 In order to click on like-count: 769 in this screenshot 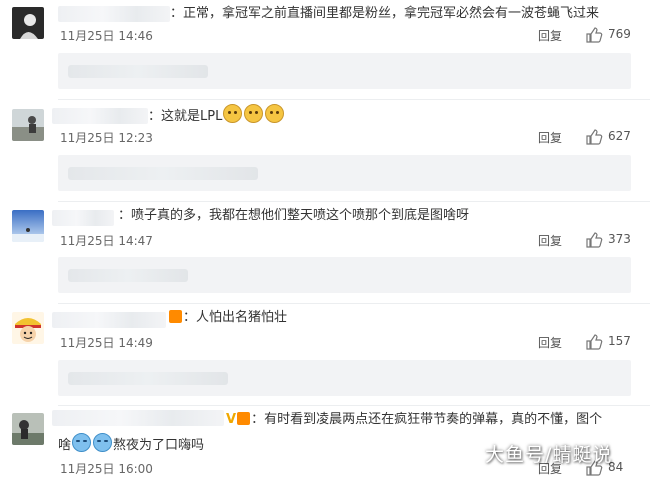, I will do `click(619, 34)`.